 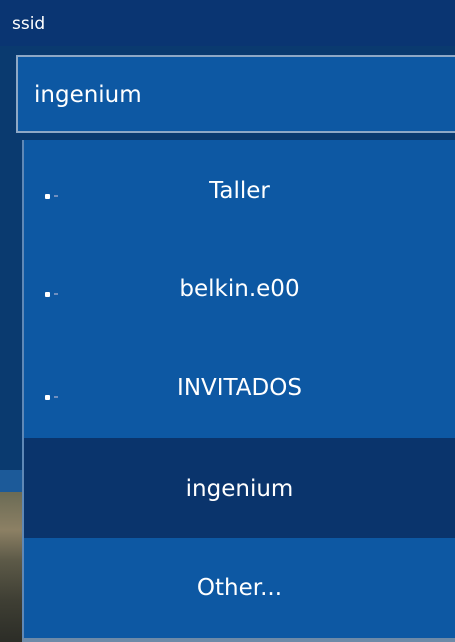 I want to click on dropdown-bottom-border, so click(x=238, y=640).